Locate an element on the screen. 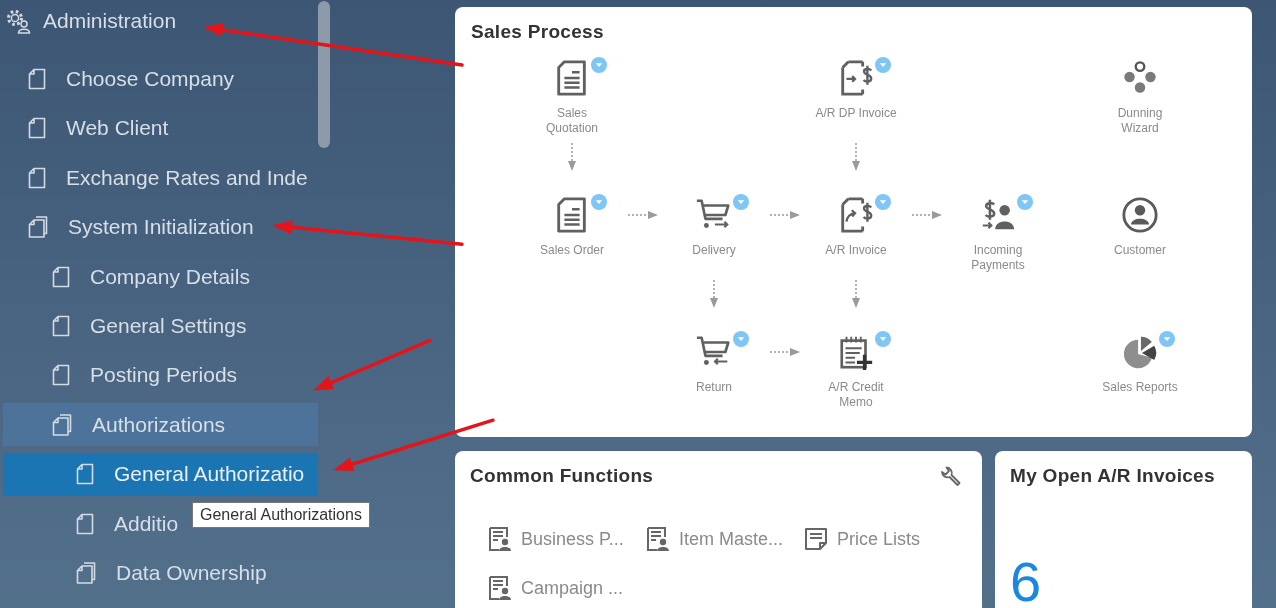  flow-node: A/R Credit Memo is located at coordinates (856, 371).